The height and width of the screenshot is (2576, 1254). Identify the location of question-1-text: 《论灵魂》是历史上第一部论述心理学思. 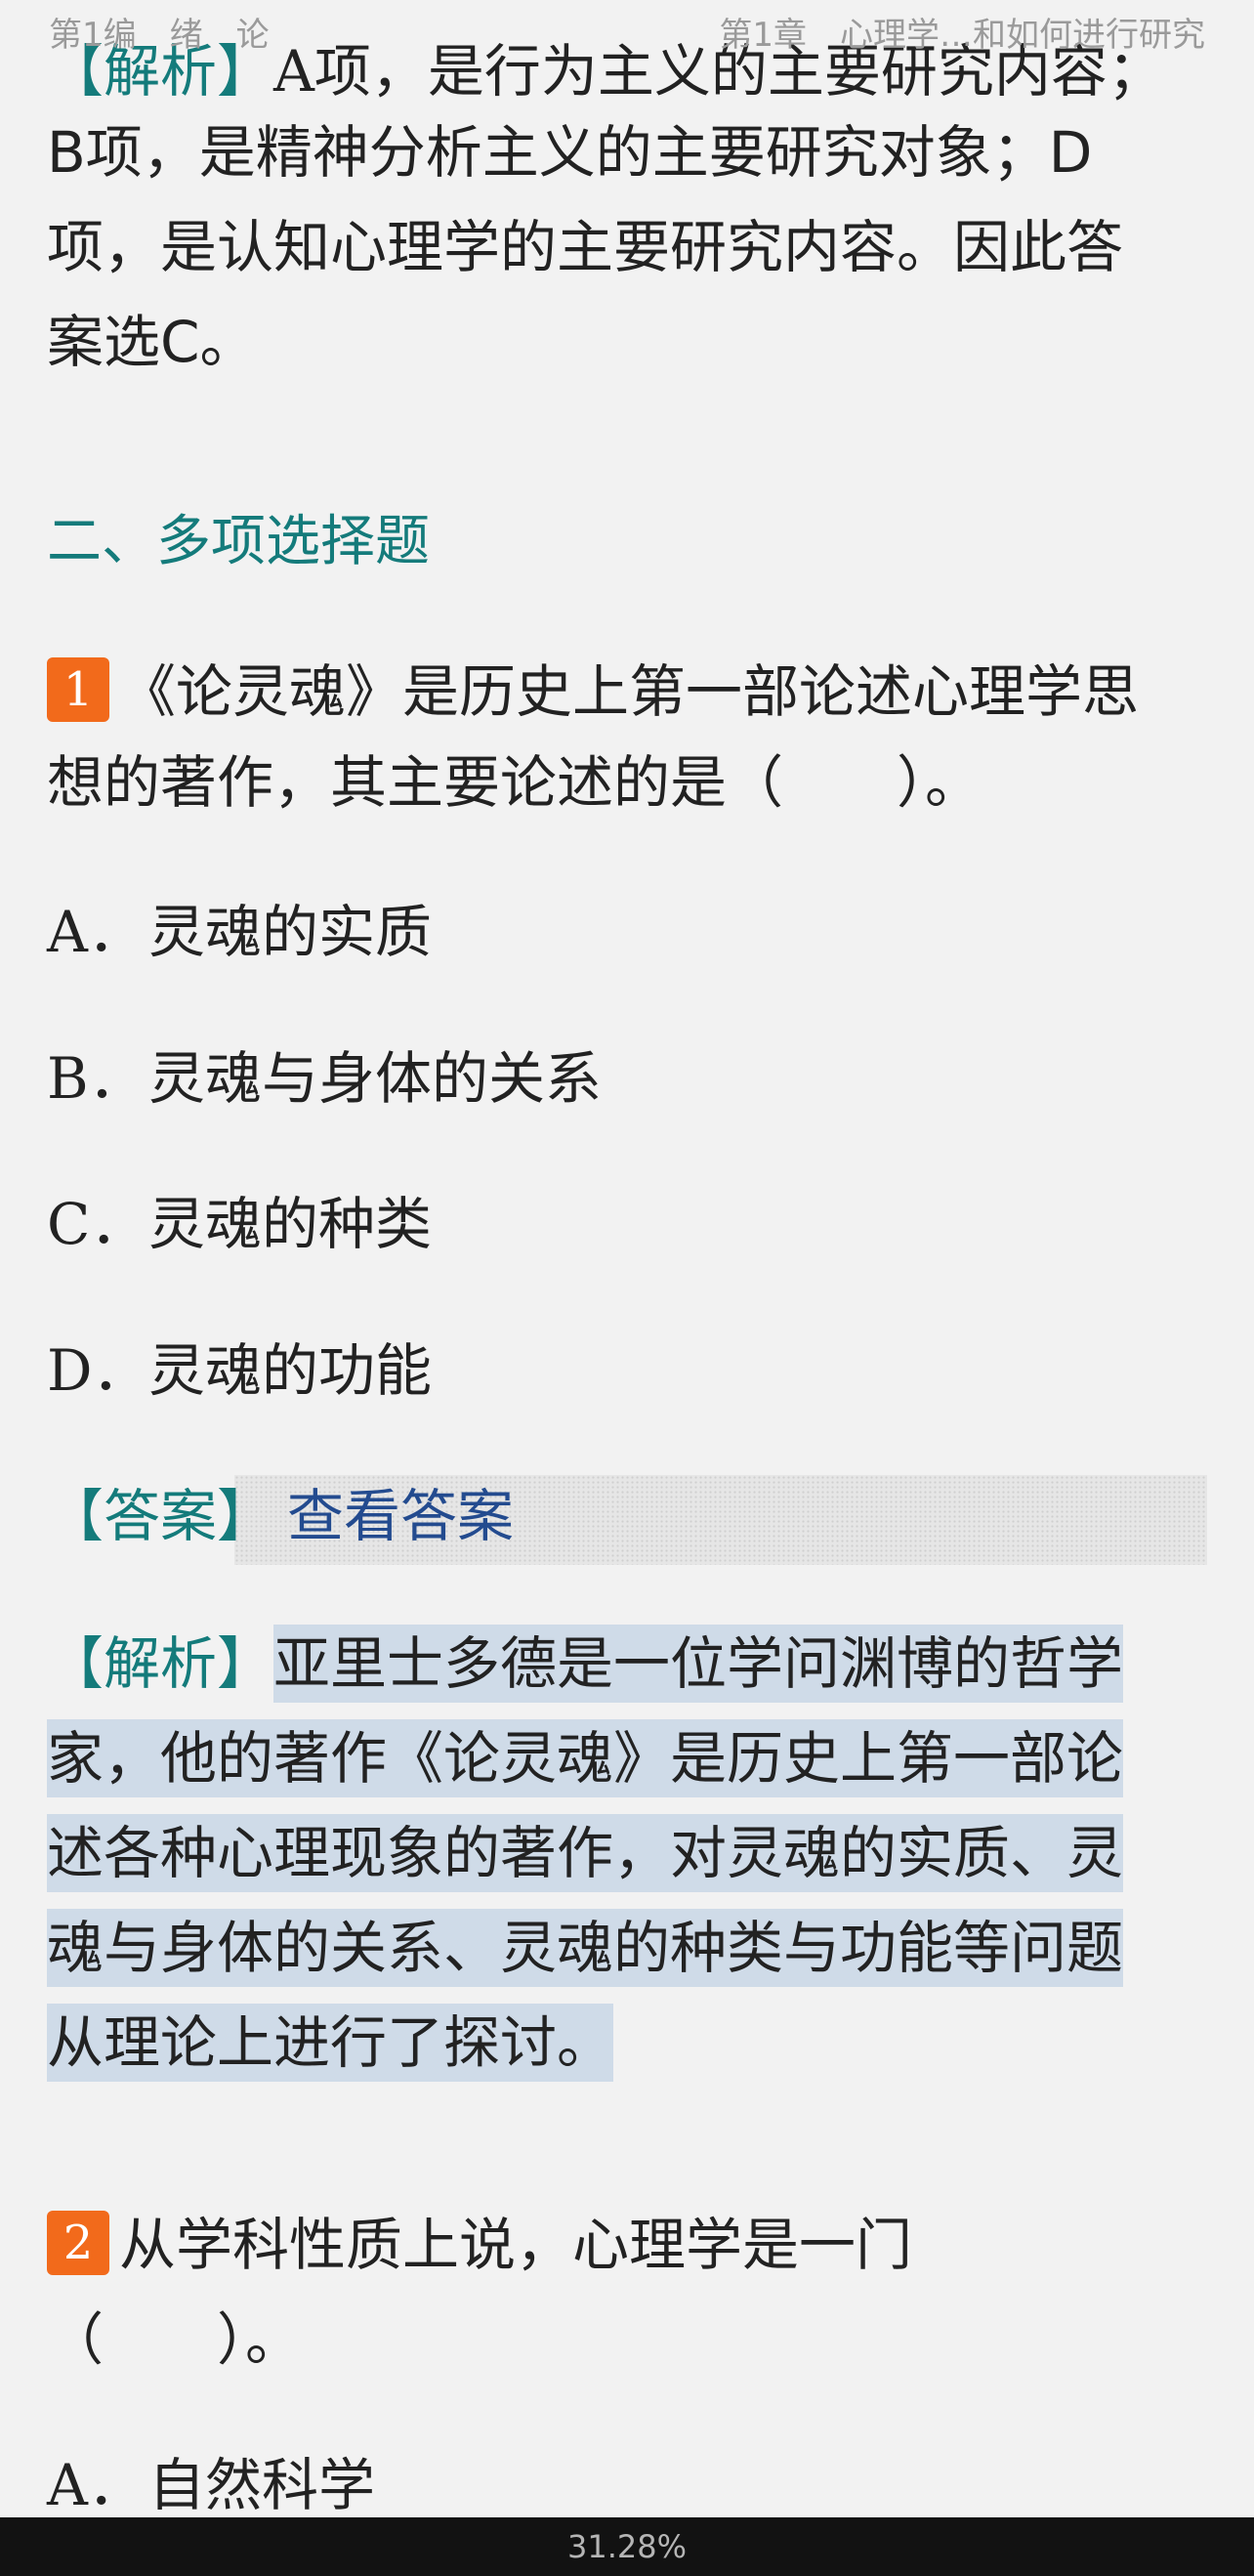
(629, 691).